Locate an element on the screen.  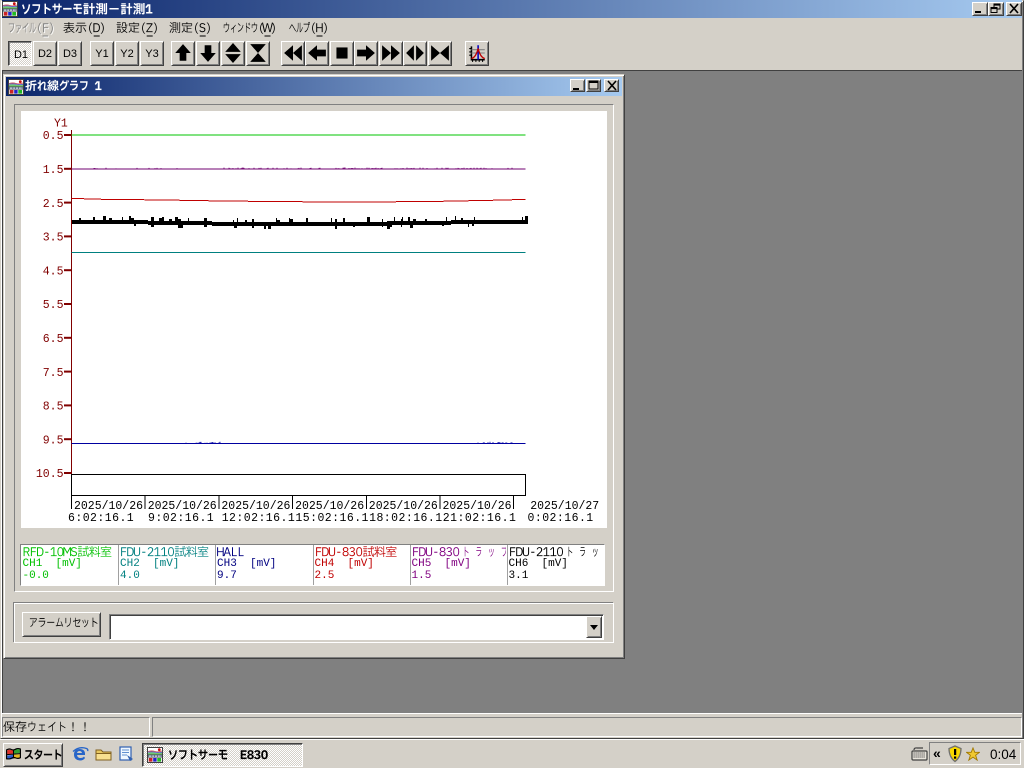
svg-text: 3.5 is located at coordinates (53, 238).